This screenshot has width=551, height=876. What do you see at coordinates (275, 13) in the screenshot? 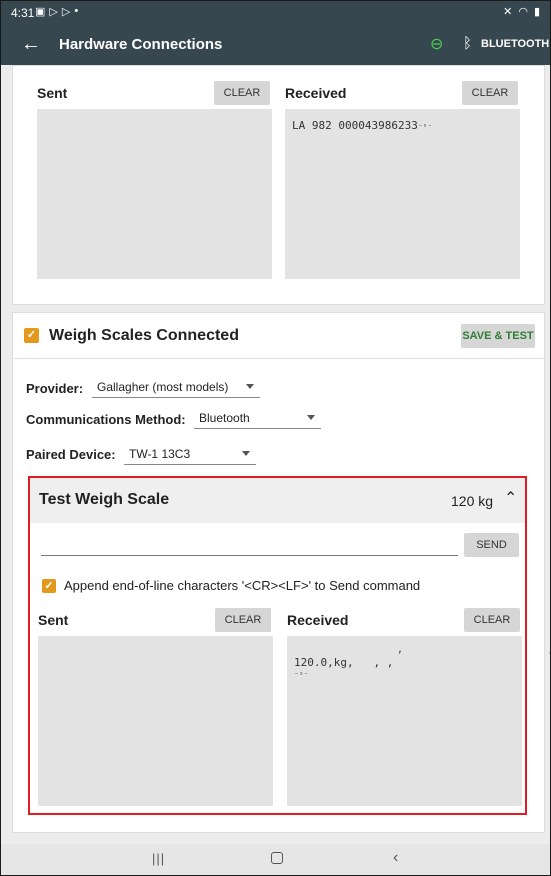
I see `status-bar: 4:31 ▣ ▷ ▷ • ✕ ◠ ▮` at bounding box center [275, 13].